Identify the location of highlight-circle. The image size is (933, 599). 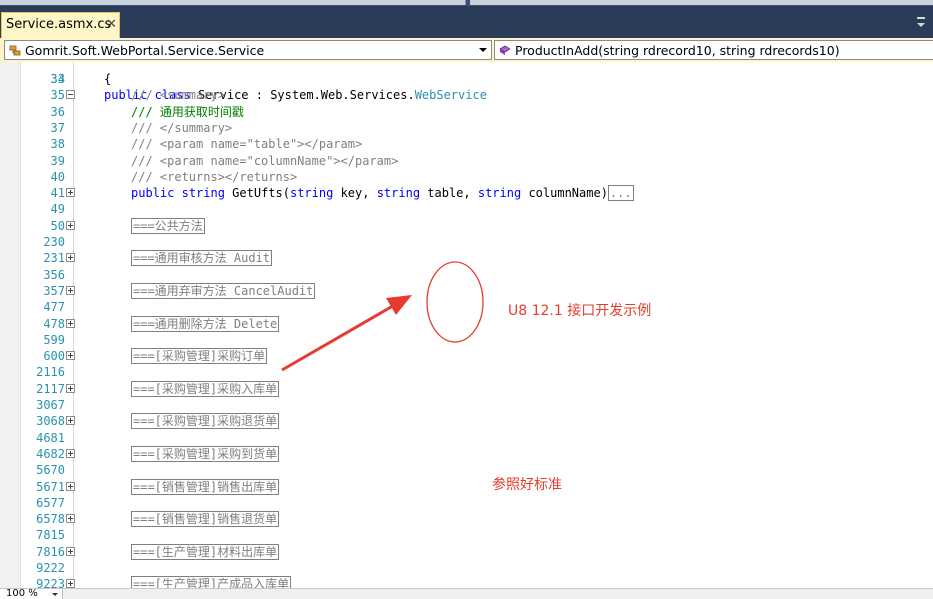
(455, 302).